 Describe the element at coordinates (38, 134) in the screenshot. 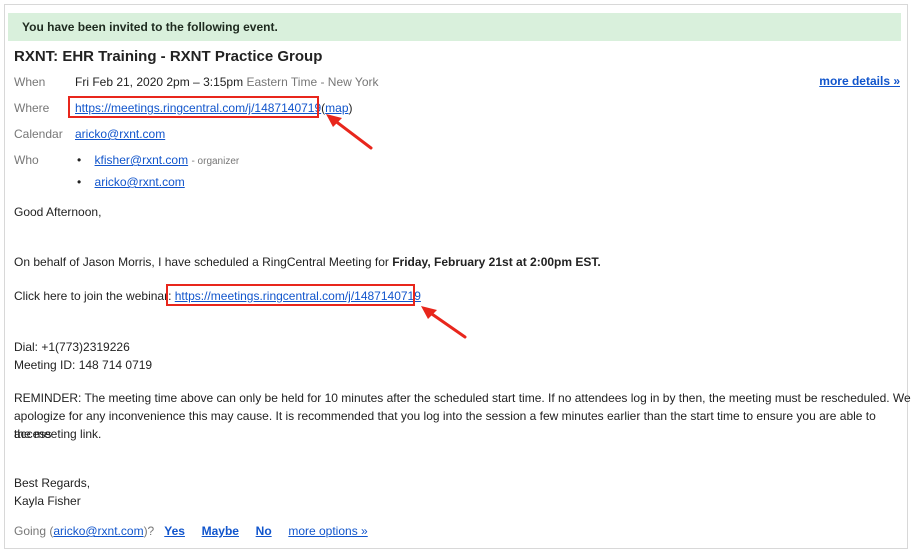

I see `calendar-label: Calendar` at that location.